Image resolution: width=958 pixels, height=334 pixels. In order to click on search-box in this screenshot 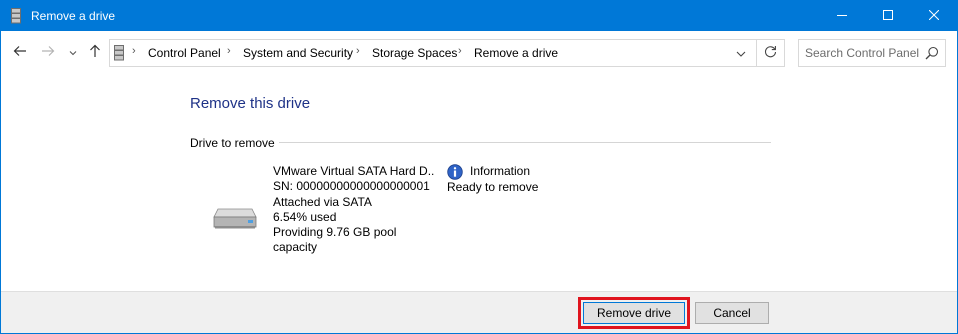, I will do `click(872, 53)`.